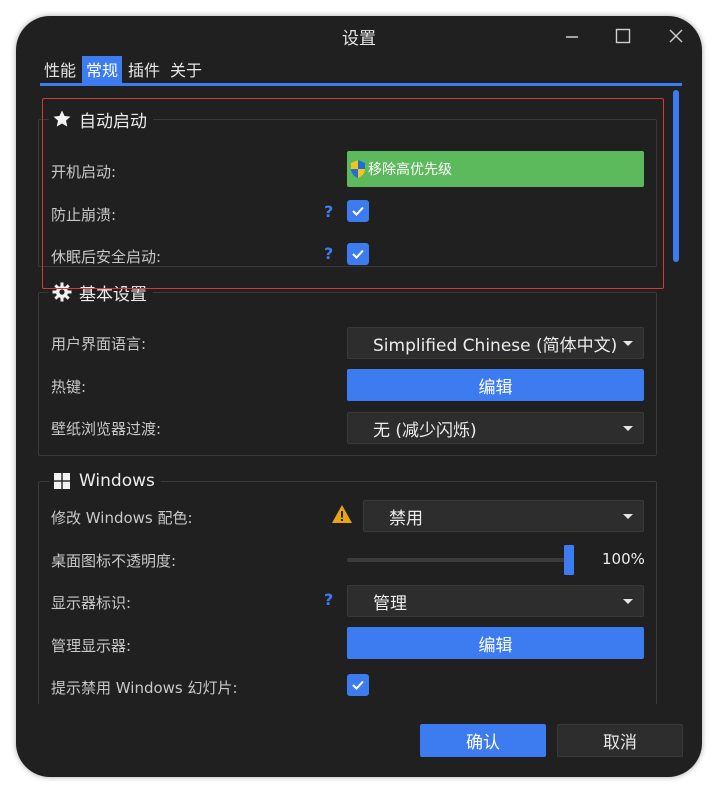 Image resolution: width=718 pixels, height=793 pixels. Describe the element at coordinates (91, 646) in the screenshot. I see `manage-monitors-label: 管理显示器:` at that location.